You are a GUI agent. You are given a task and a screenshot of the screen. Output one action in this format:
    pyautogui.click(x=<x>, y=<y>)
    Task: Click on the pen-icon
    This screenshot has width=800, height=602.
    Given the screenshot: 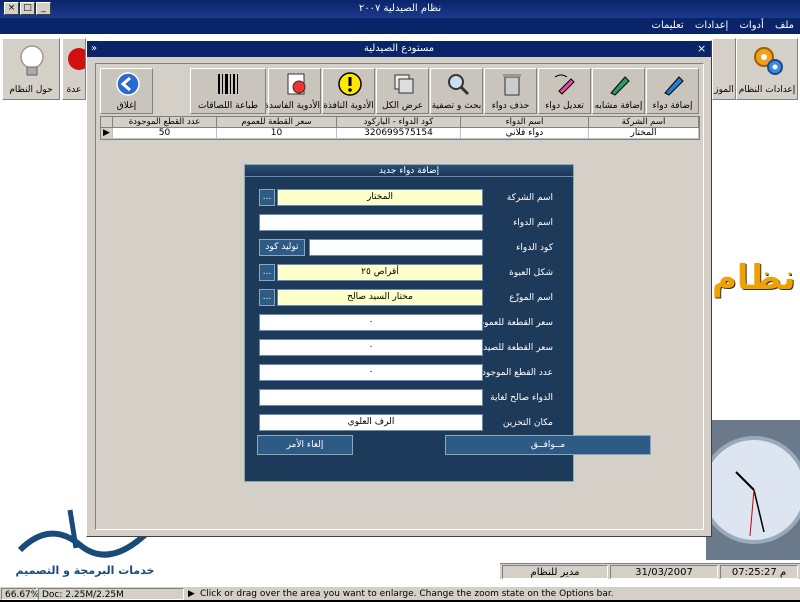 What is the action you would take?
    pyautogui.click(x=674, y=86)
    